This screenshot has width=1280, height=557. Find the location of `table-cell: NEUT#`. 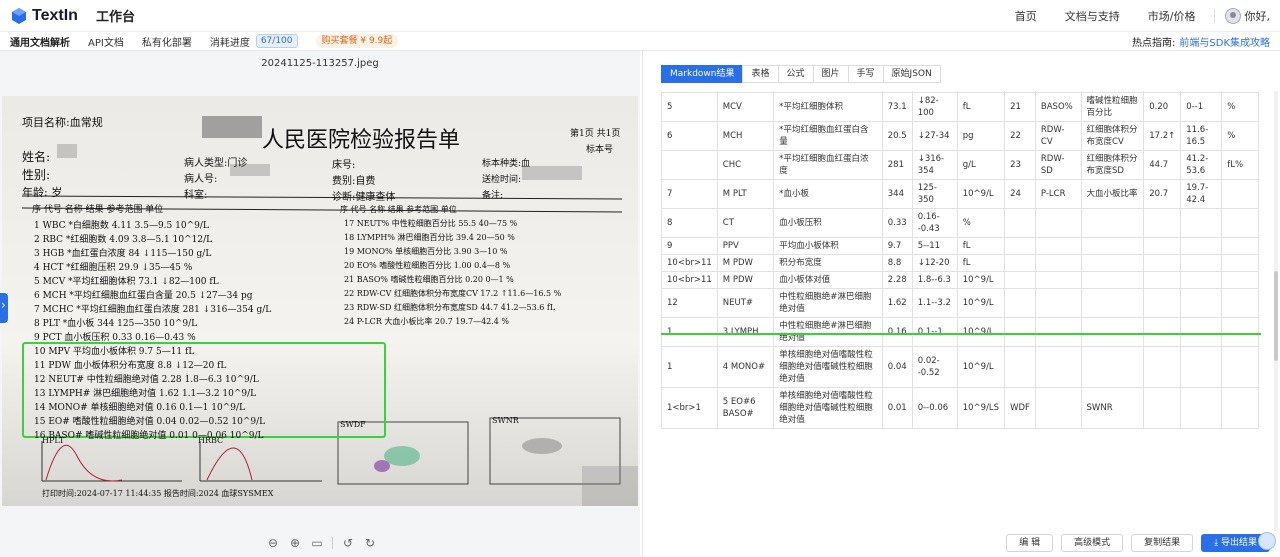

table-cell: NEUT# is located at coordinates (745, 303).